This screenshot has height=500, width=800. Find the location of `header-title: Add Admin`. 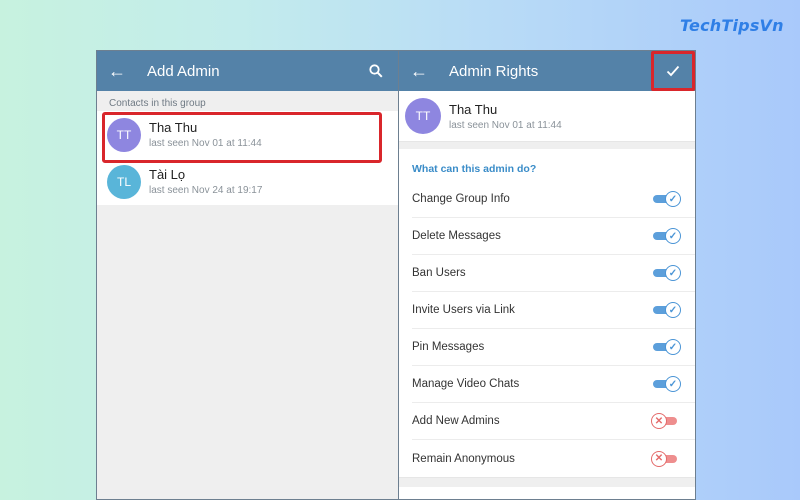

header-title: Add Admin is located at coordinates (183, 71).